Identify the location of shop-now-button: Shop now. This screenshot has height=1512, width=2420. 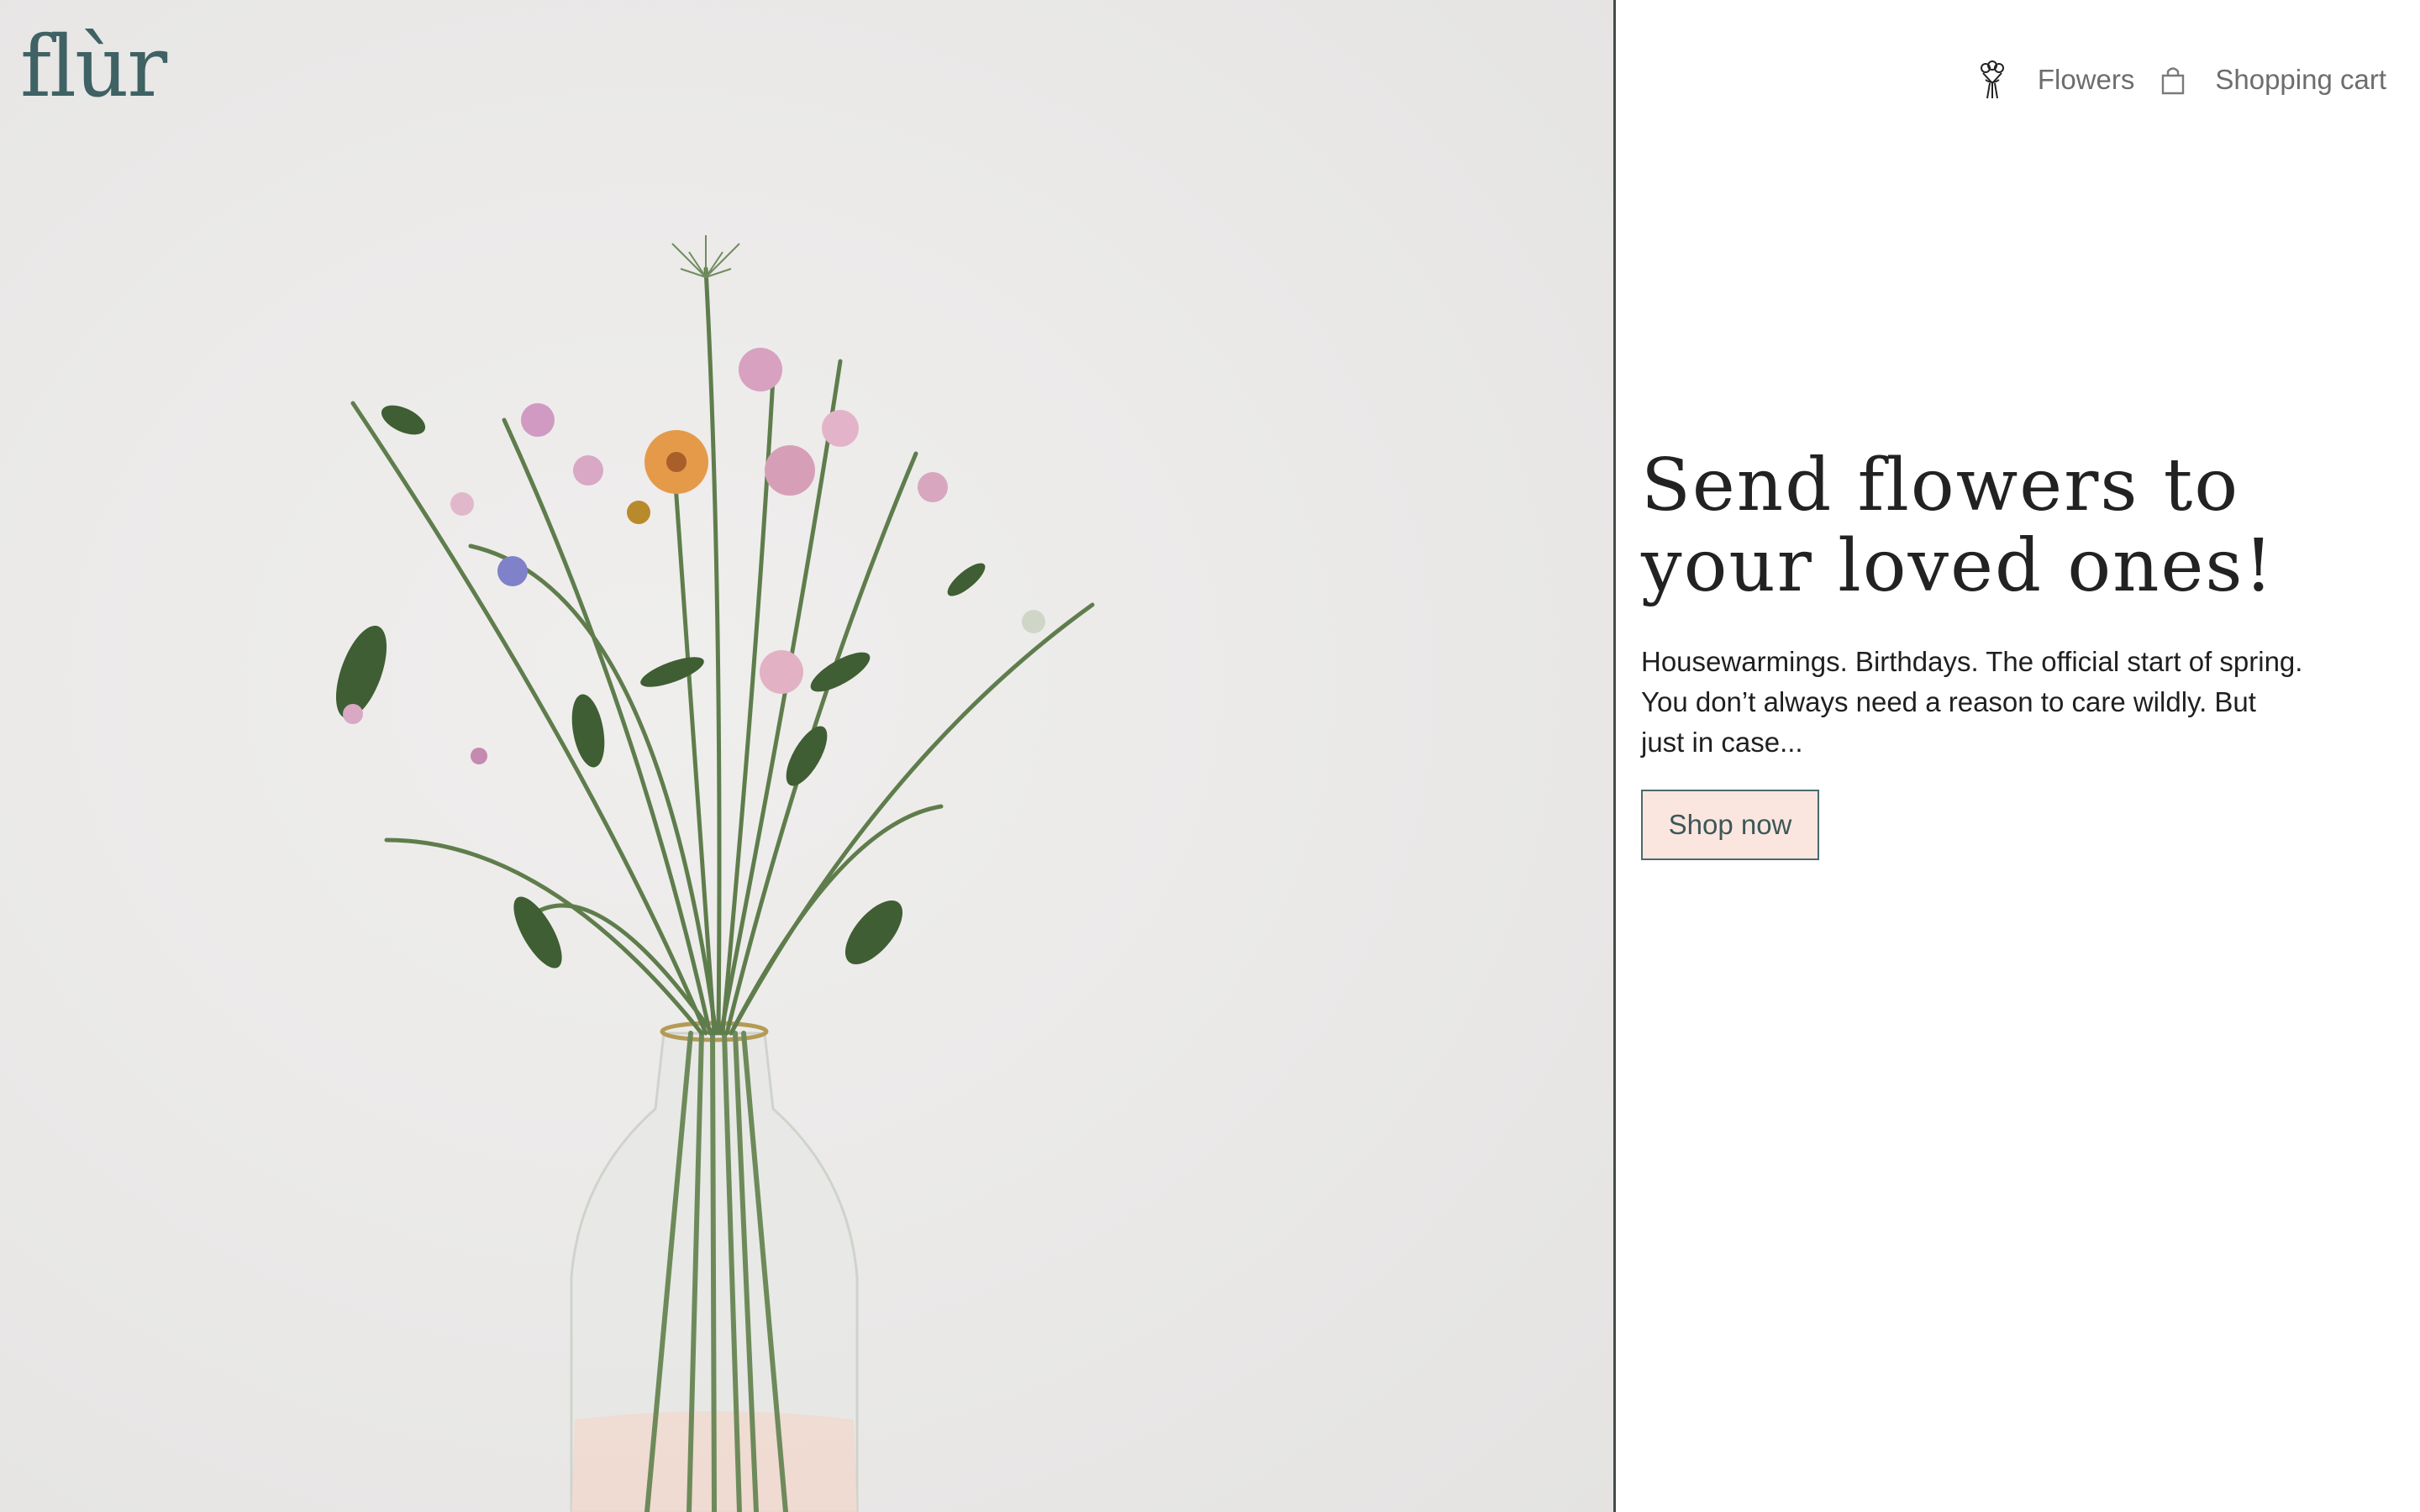
(1730, 825).